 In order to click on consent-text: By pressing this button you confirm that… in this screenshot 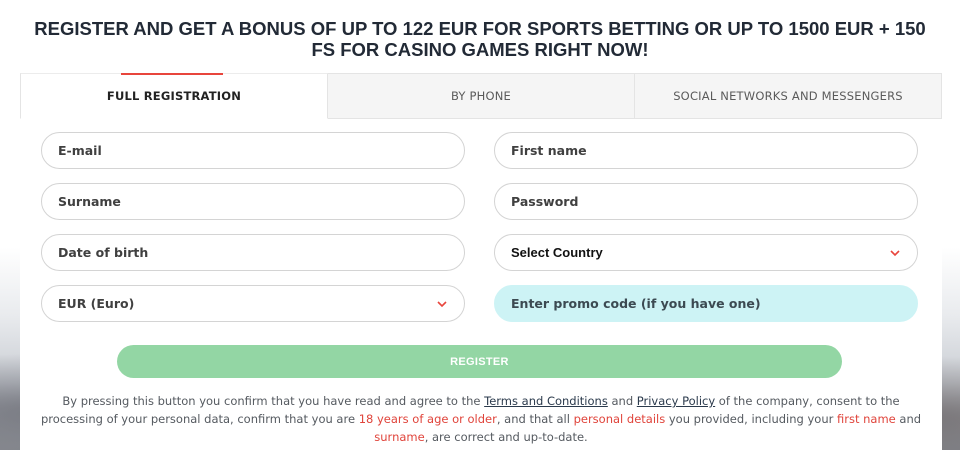, I will do `click(481, 419)`.